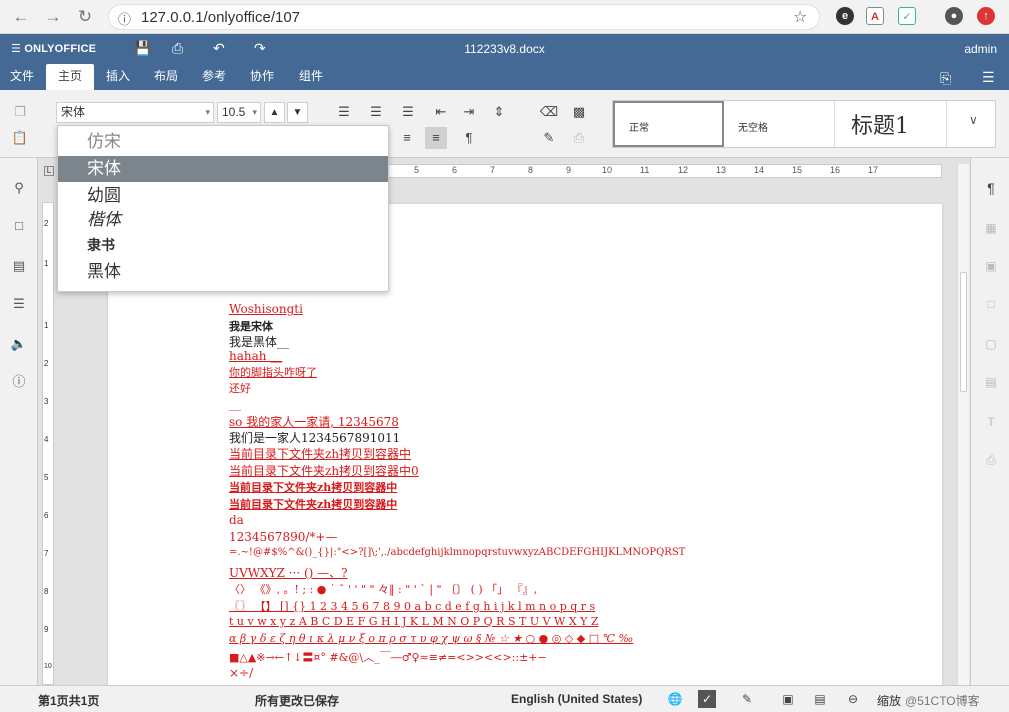  Describe the element at coordinates (262, 77) in the screenshot. I see `tab-collaboration: 协作` at that location.